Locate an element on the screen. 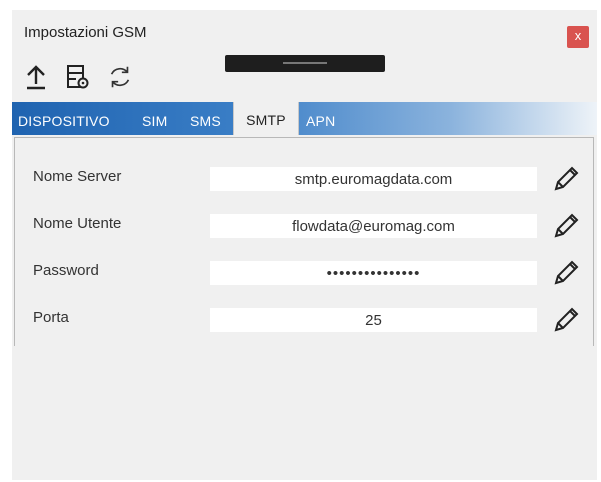 This screenshot has width=601, height=482. tab-sim: SIM is located at coordinates (155, 118).